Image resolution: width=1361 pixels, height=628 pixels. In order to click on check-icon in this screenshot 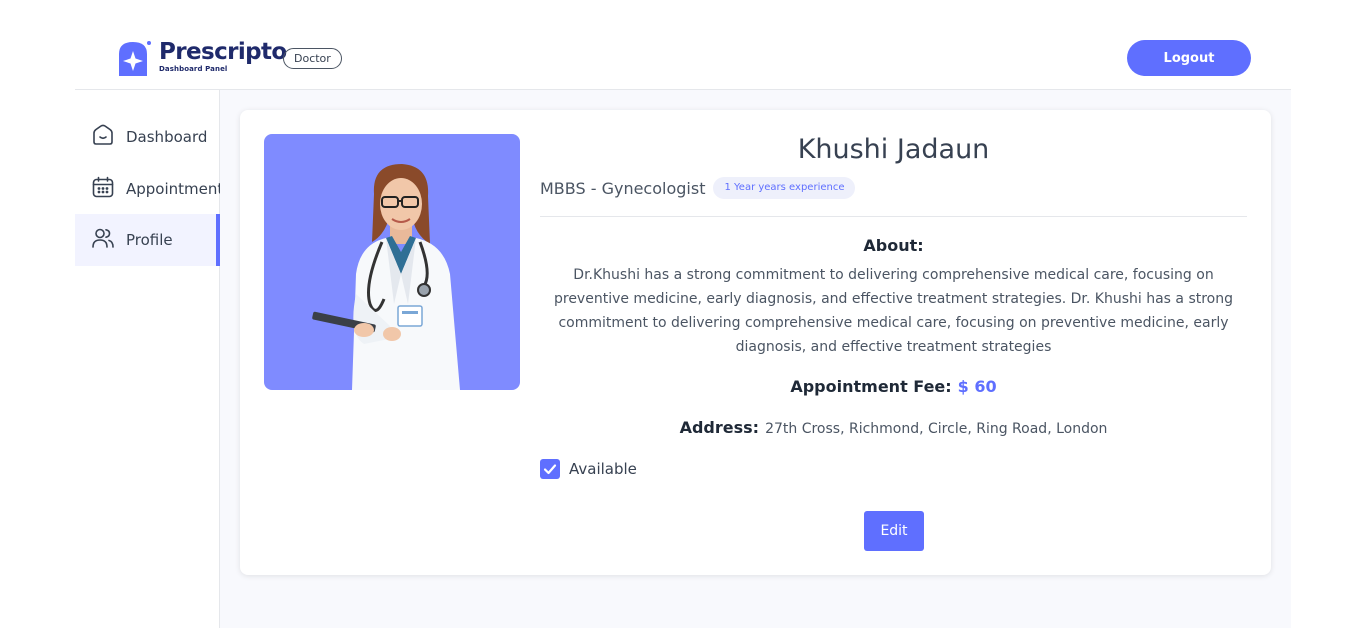, I will do `click(550, 469)`.